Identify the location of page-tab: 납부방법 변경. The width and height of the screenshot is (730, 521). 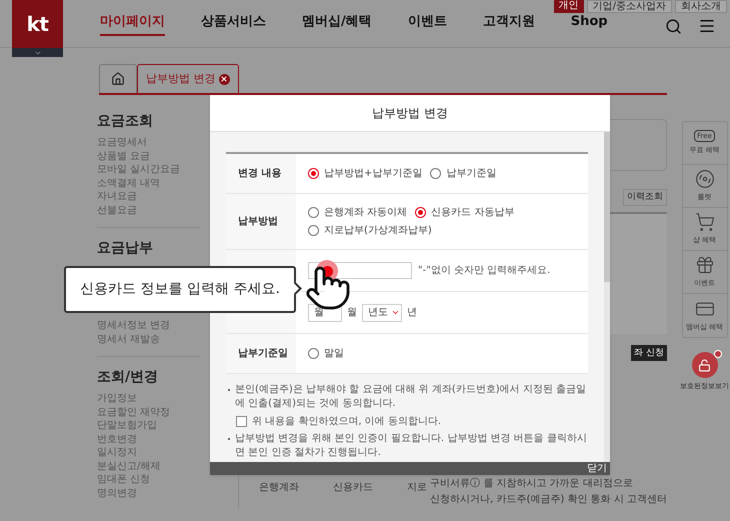
(187, 78).